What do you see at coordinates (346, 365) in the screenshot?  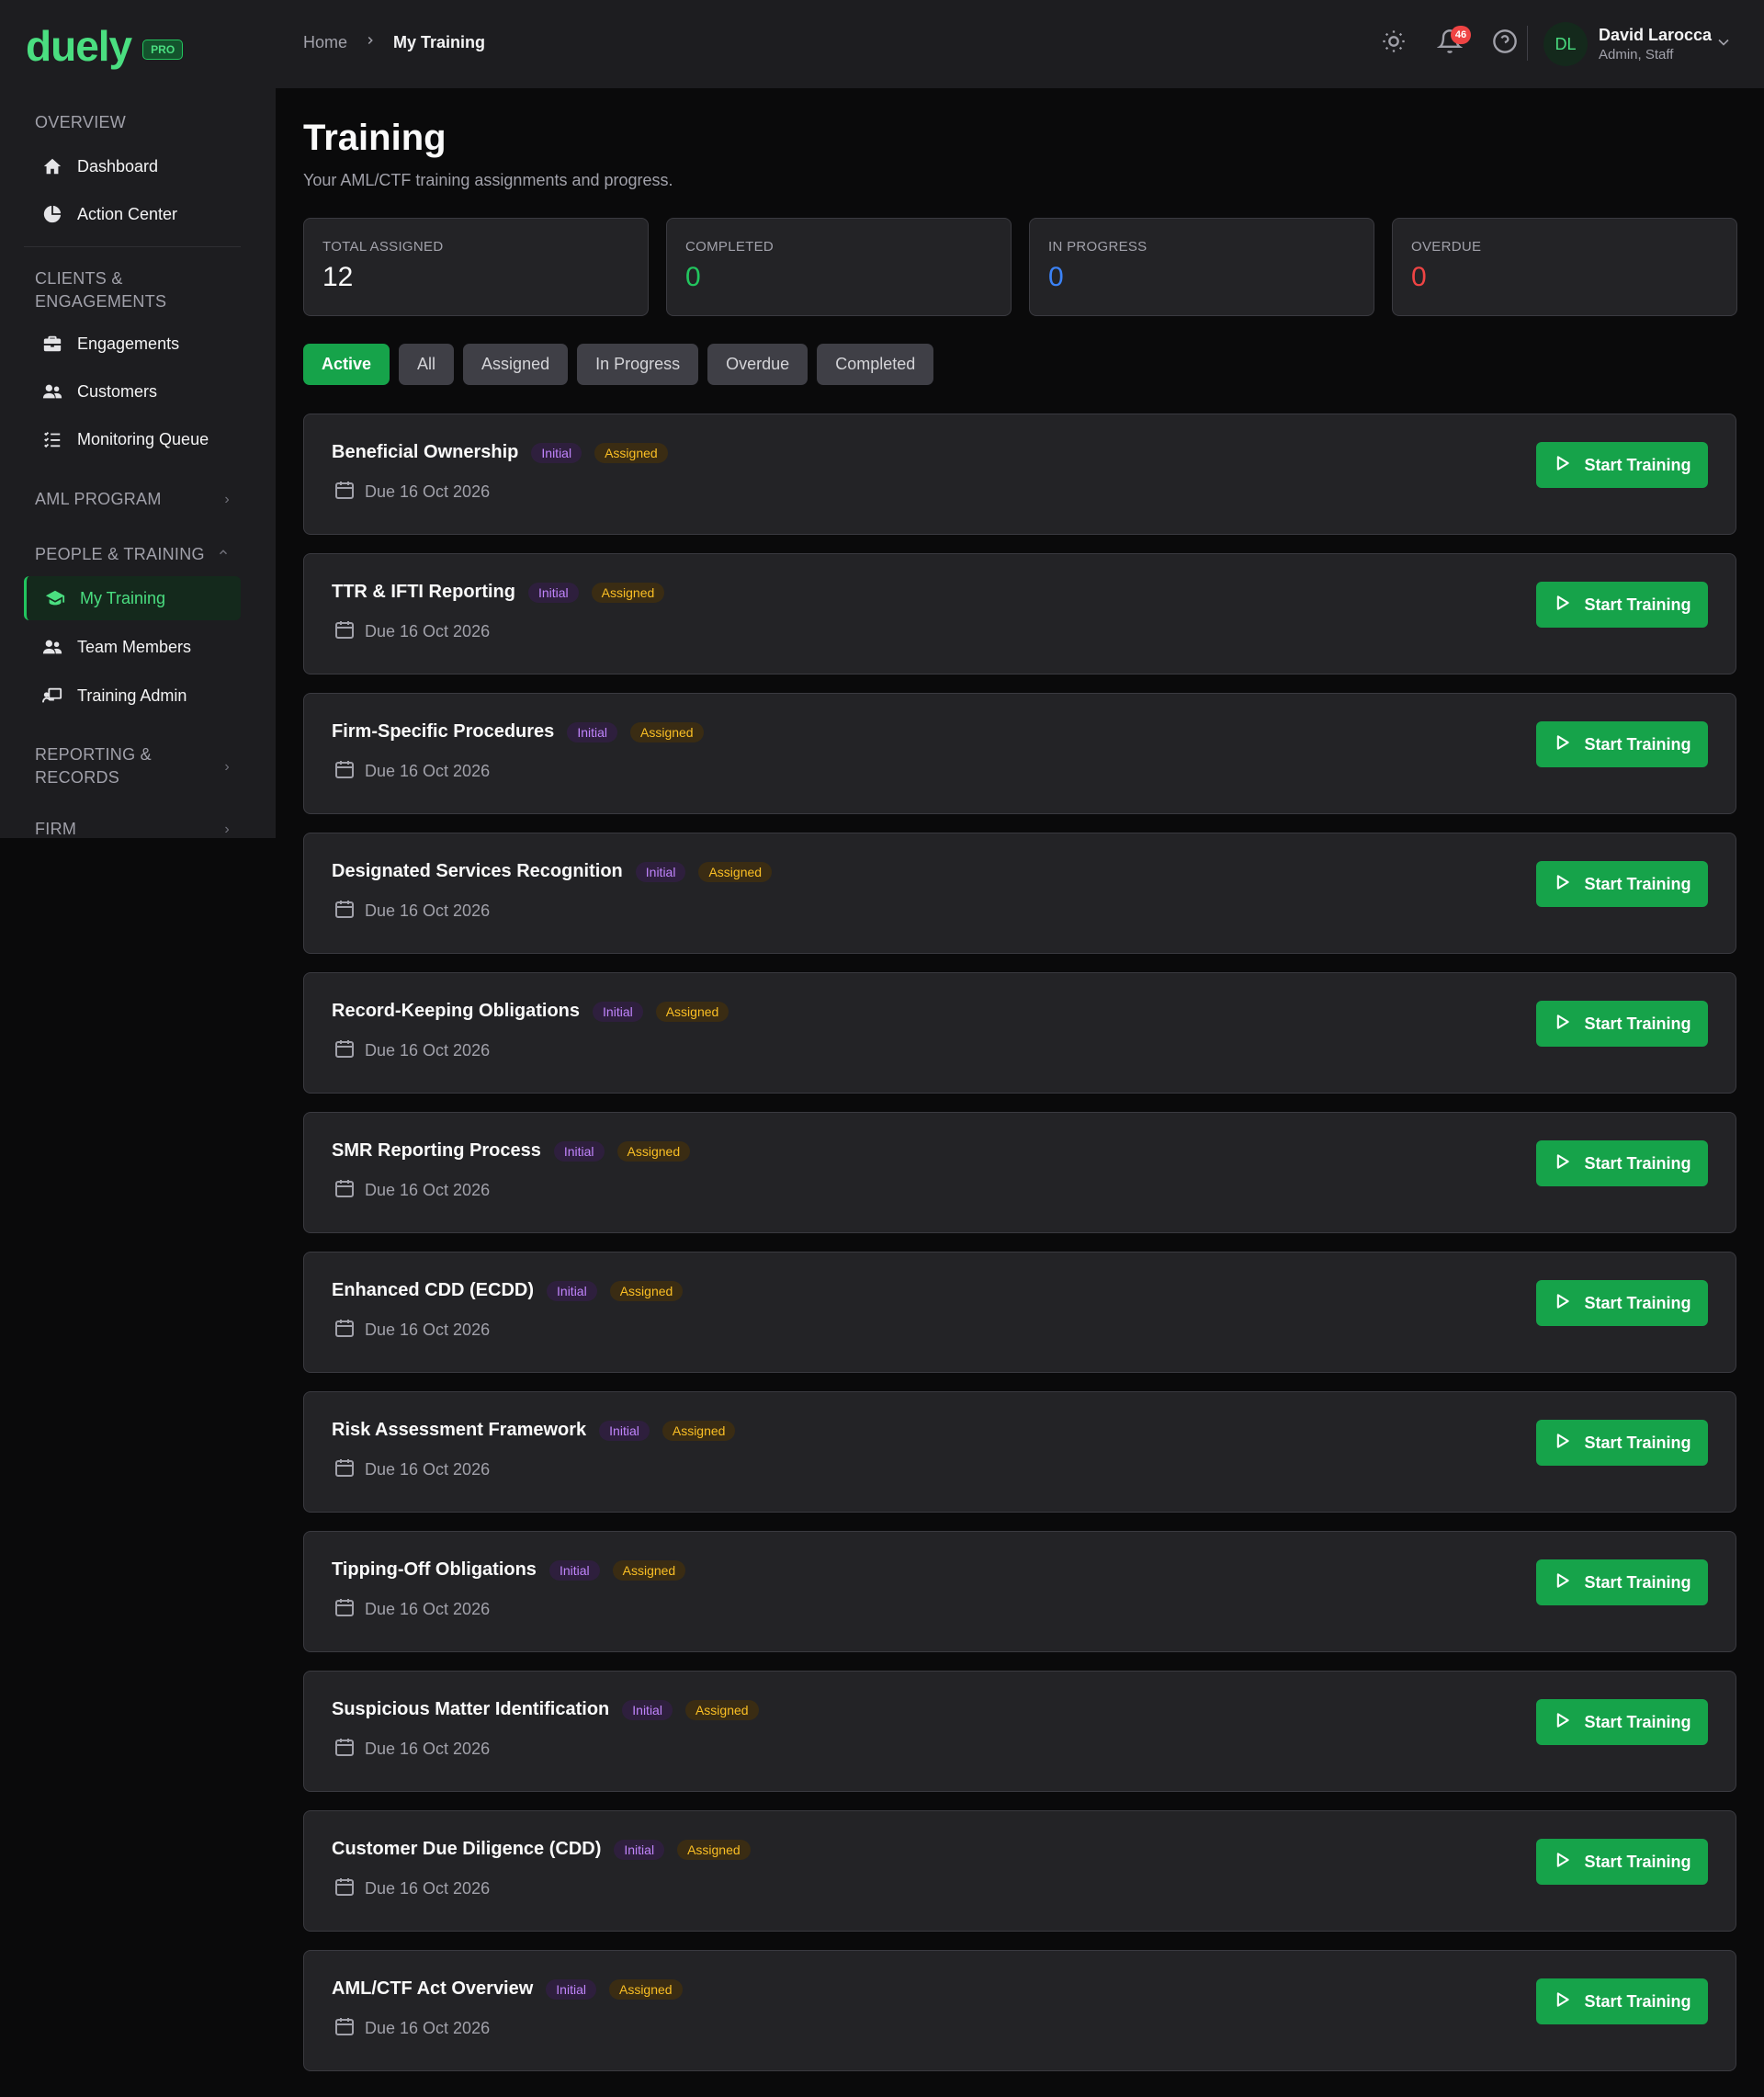 I see `filter-active: Active` at bounding box center [346, 365].